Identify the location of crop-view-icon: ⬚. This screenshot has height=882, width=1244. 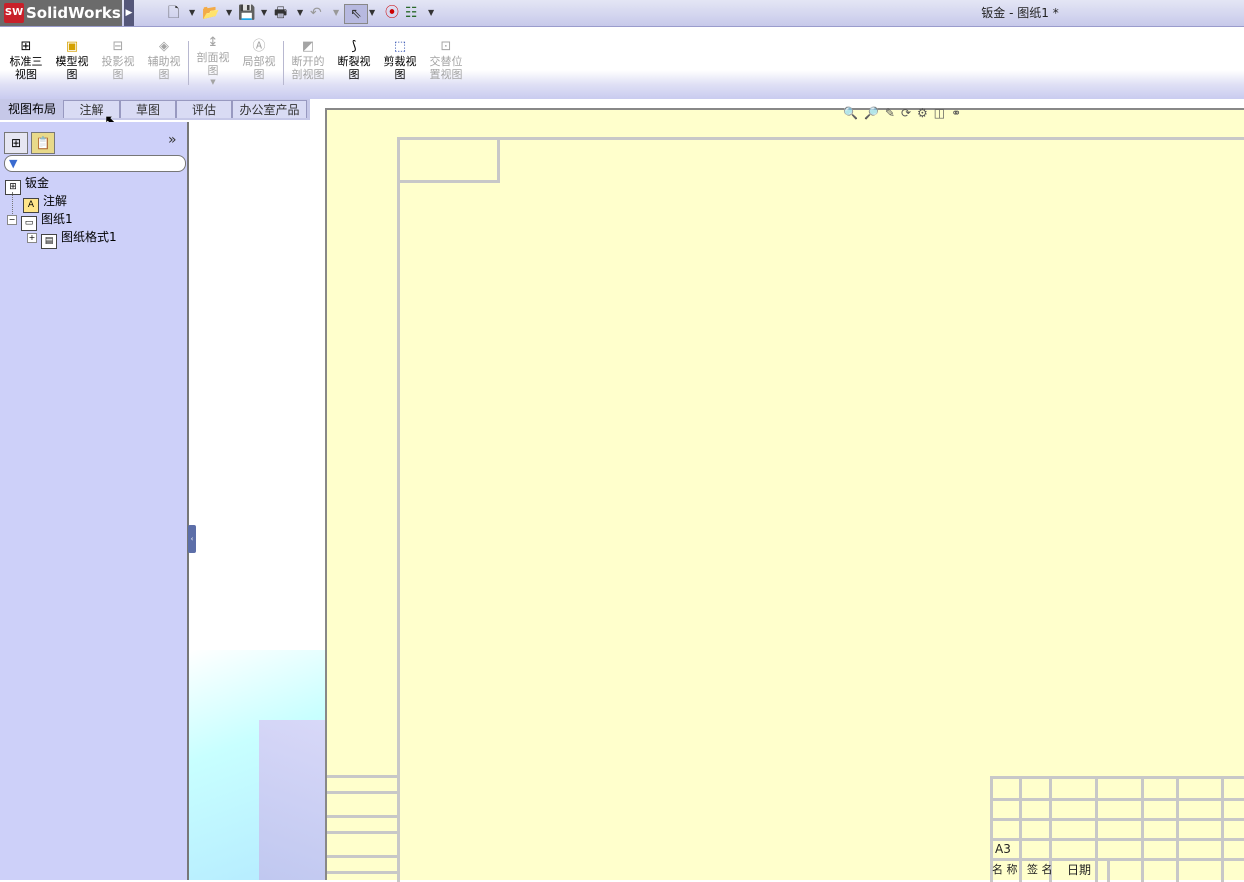
(400, 46).